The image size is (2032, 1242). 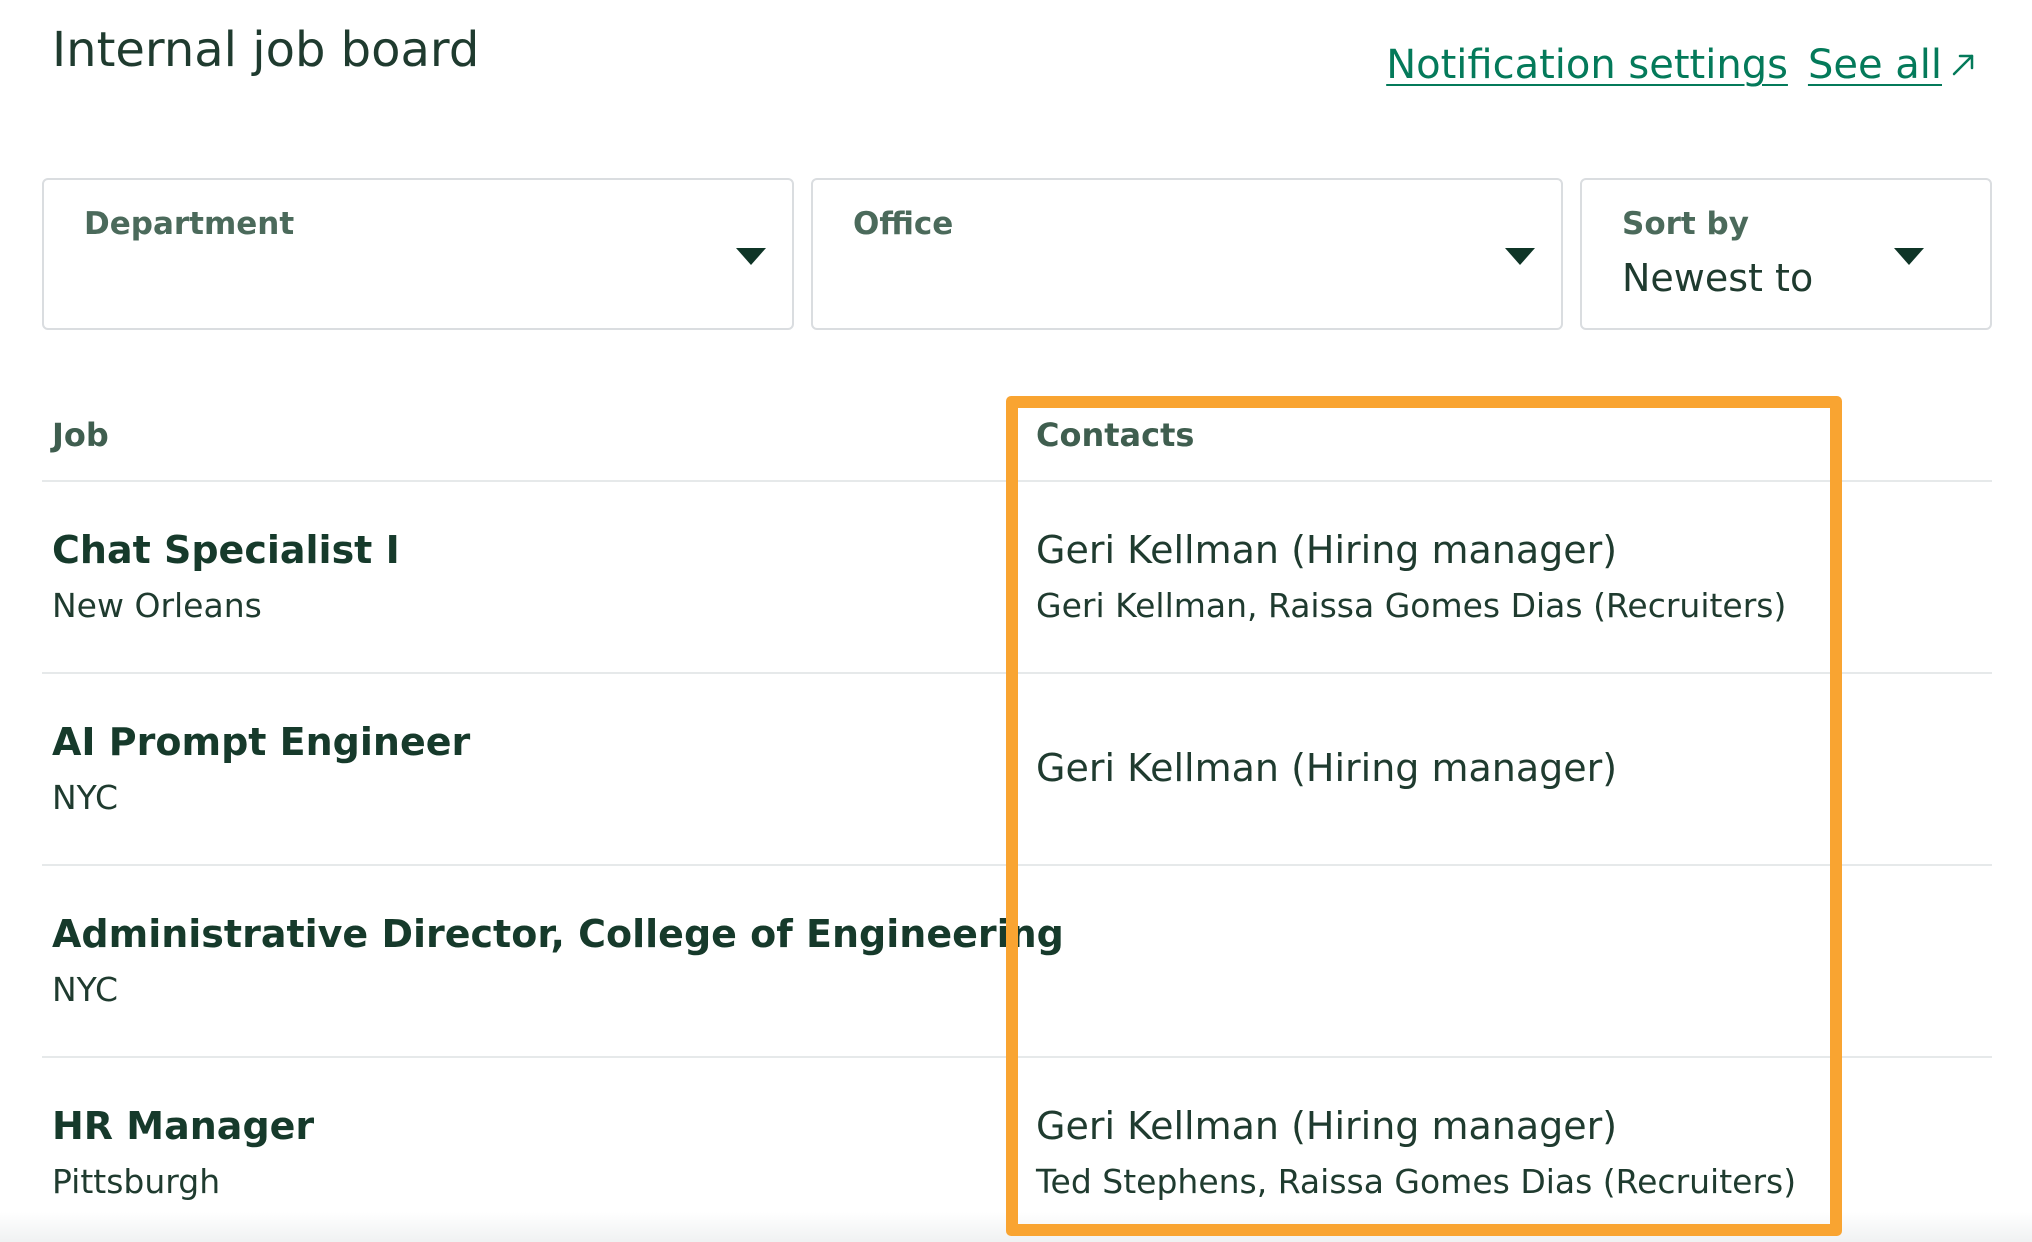 What do you see at coordinates (261, 742) in the screenshot?
I see `job-title: AI Prompt Engineer` at bounding box center [261, 742].